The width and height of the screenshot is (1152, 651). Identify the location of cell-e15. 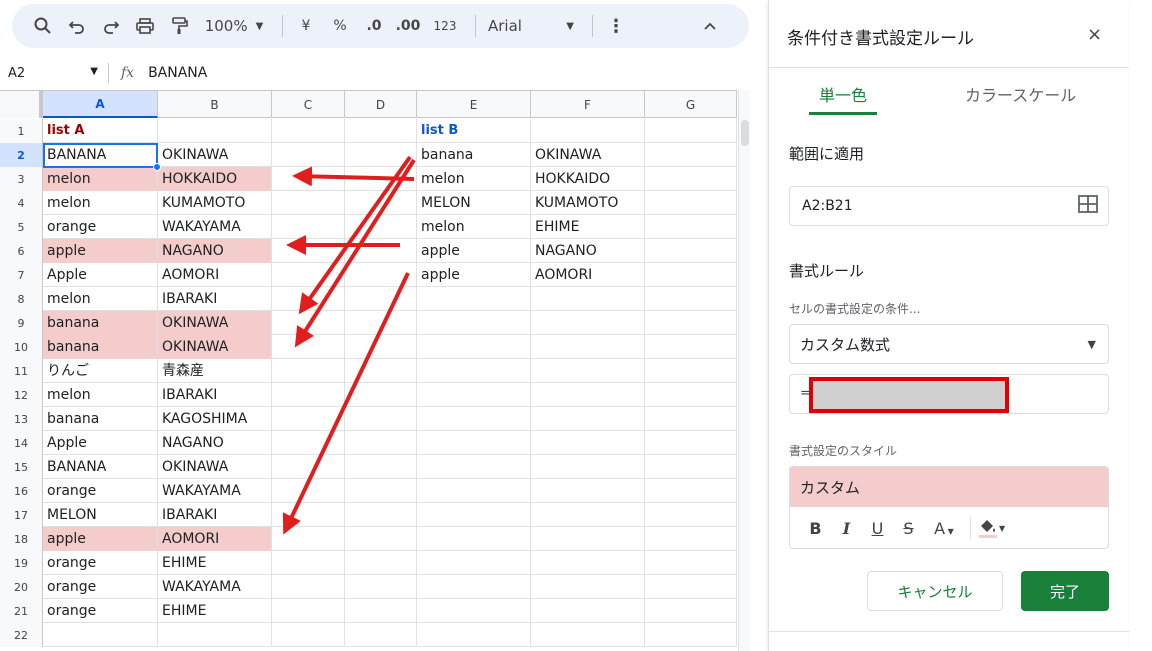
(474, 467).